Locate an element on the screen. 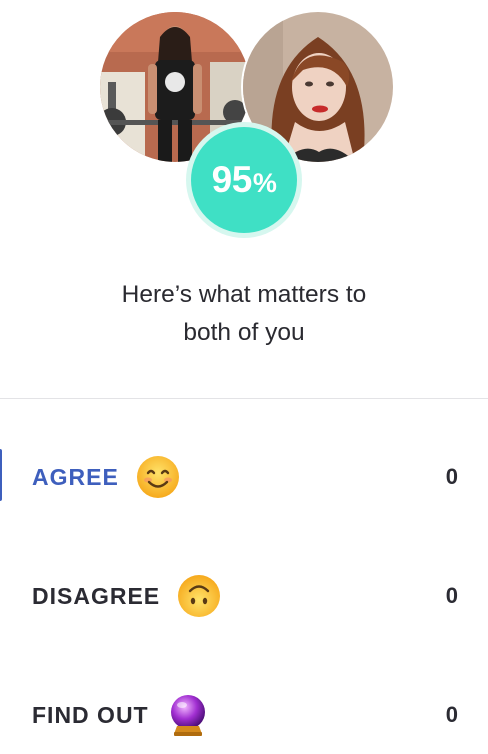  match-percentage: 95% is located at coordinates (244, 180).